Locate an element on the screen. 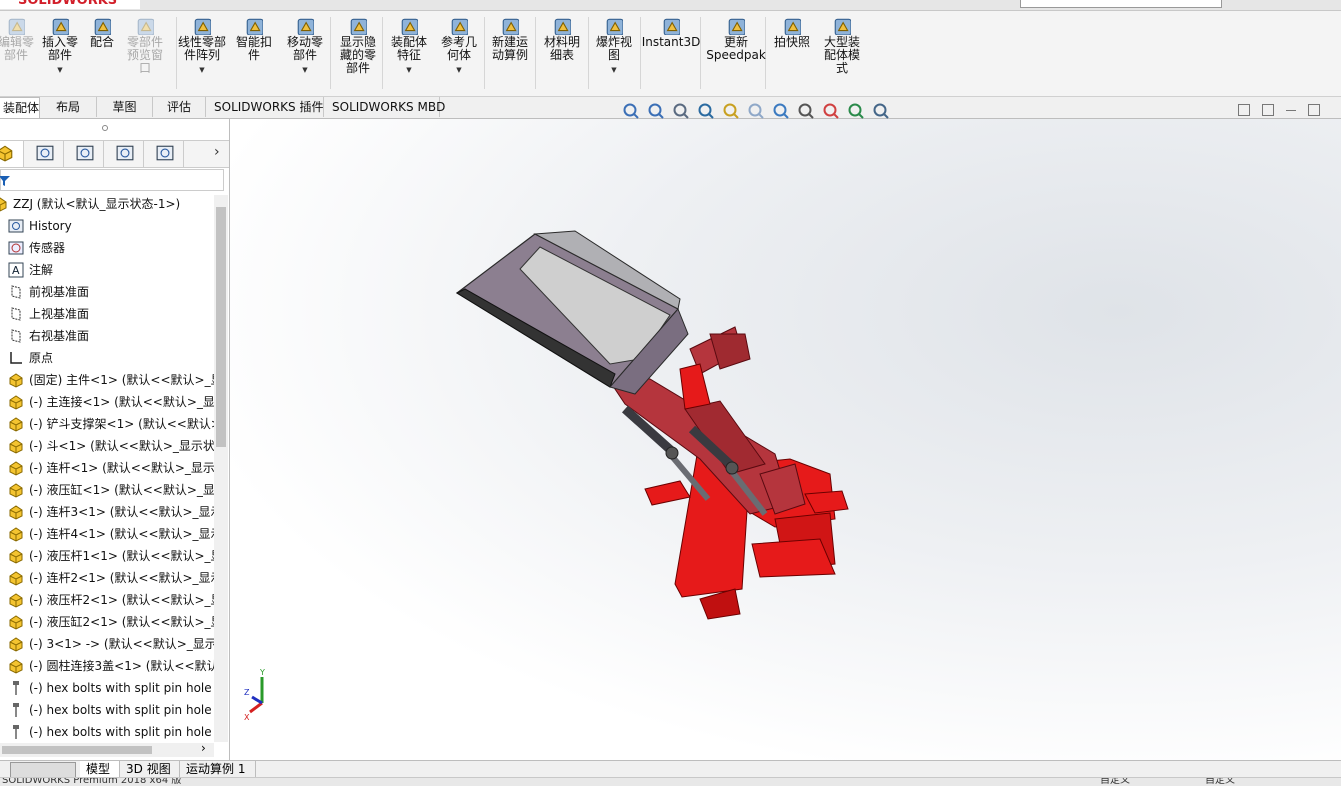 The width and height of the screenshot is (1341, 786). tree-item-label: (-) 连杆<1> (默认<<默认>_显示状态 1>) is located at coordinates (121, 468).